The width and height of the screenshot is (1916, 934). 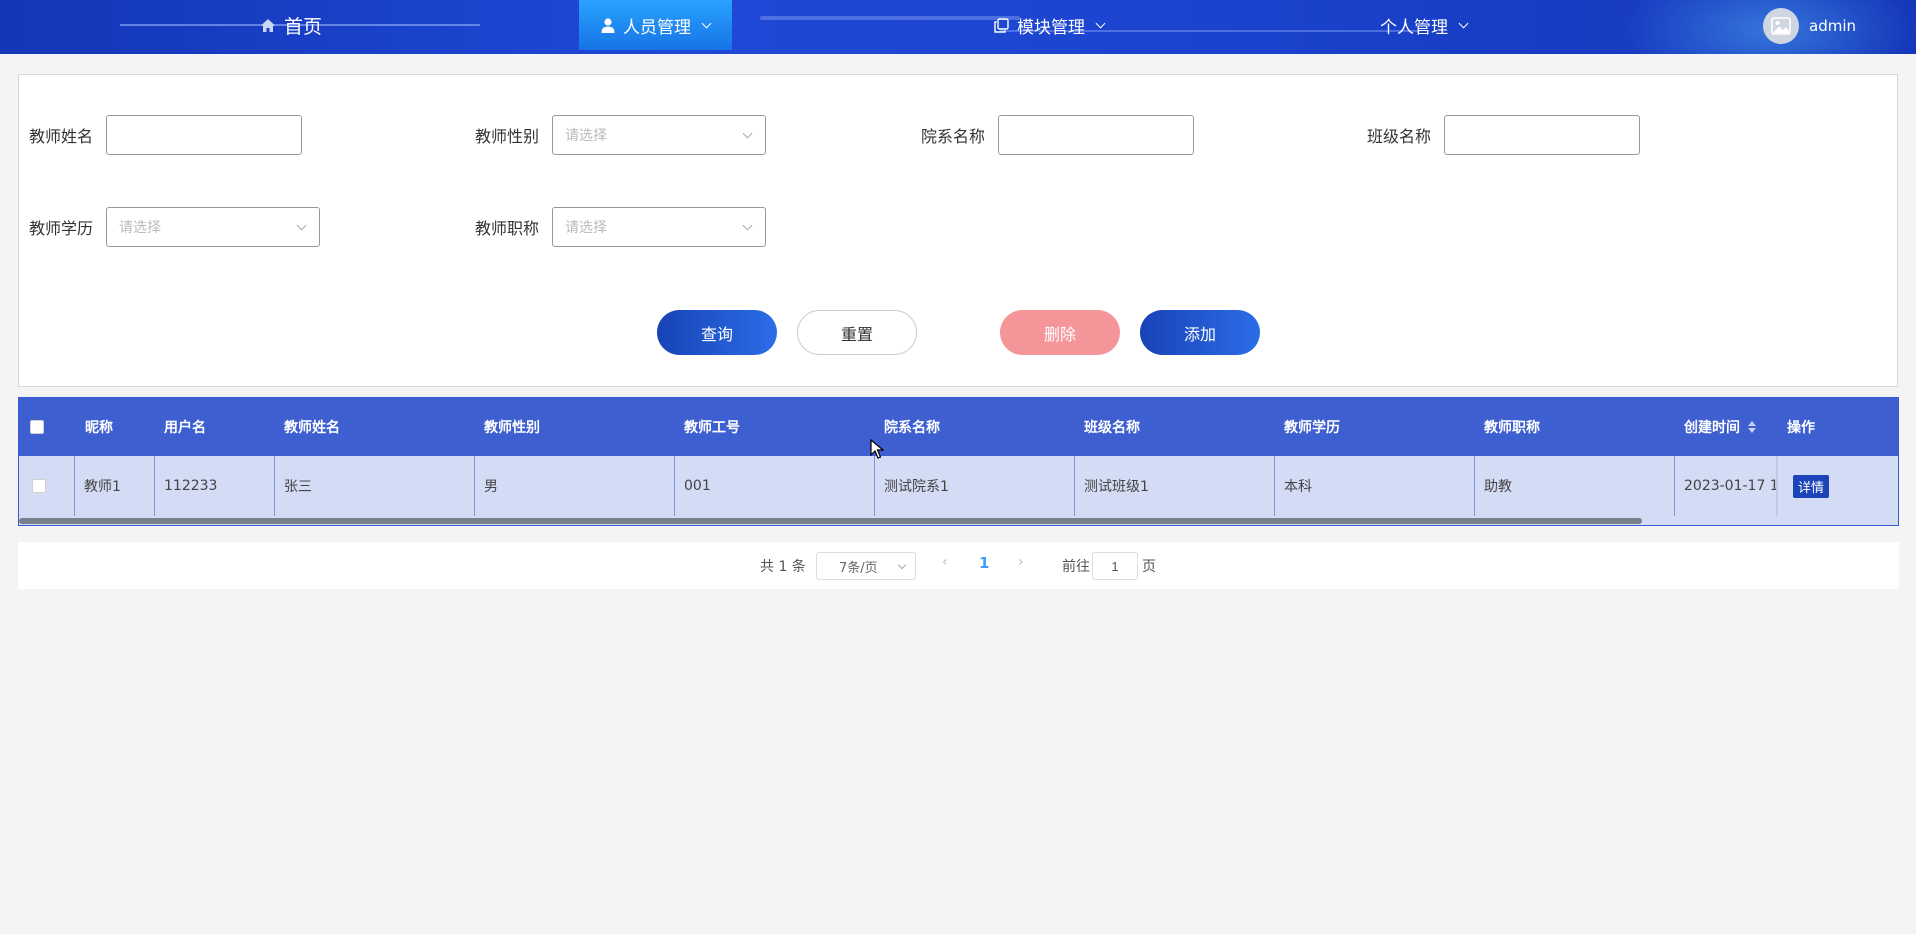 I want to click on column-header-label: 创建时间, so click(x=1712, y=428).